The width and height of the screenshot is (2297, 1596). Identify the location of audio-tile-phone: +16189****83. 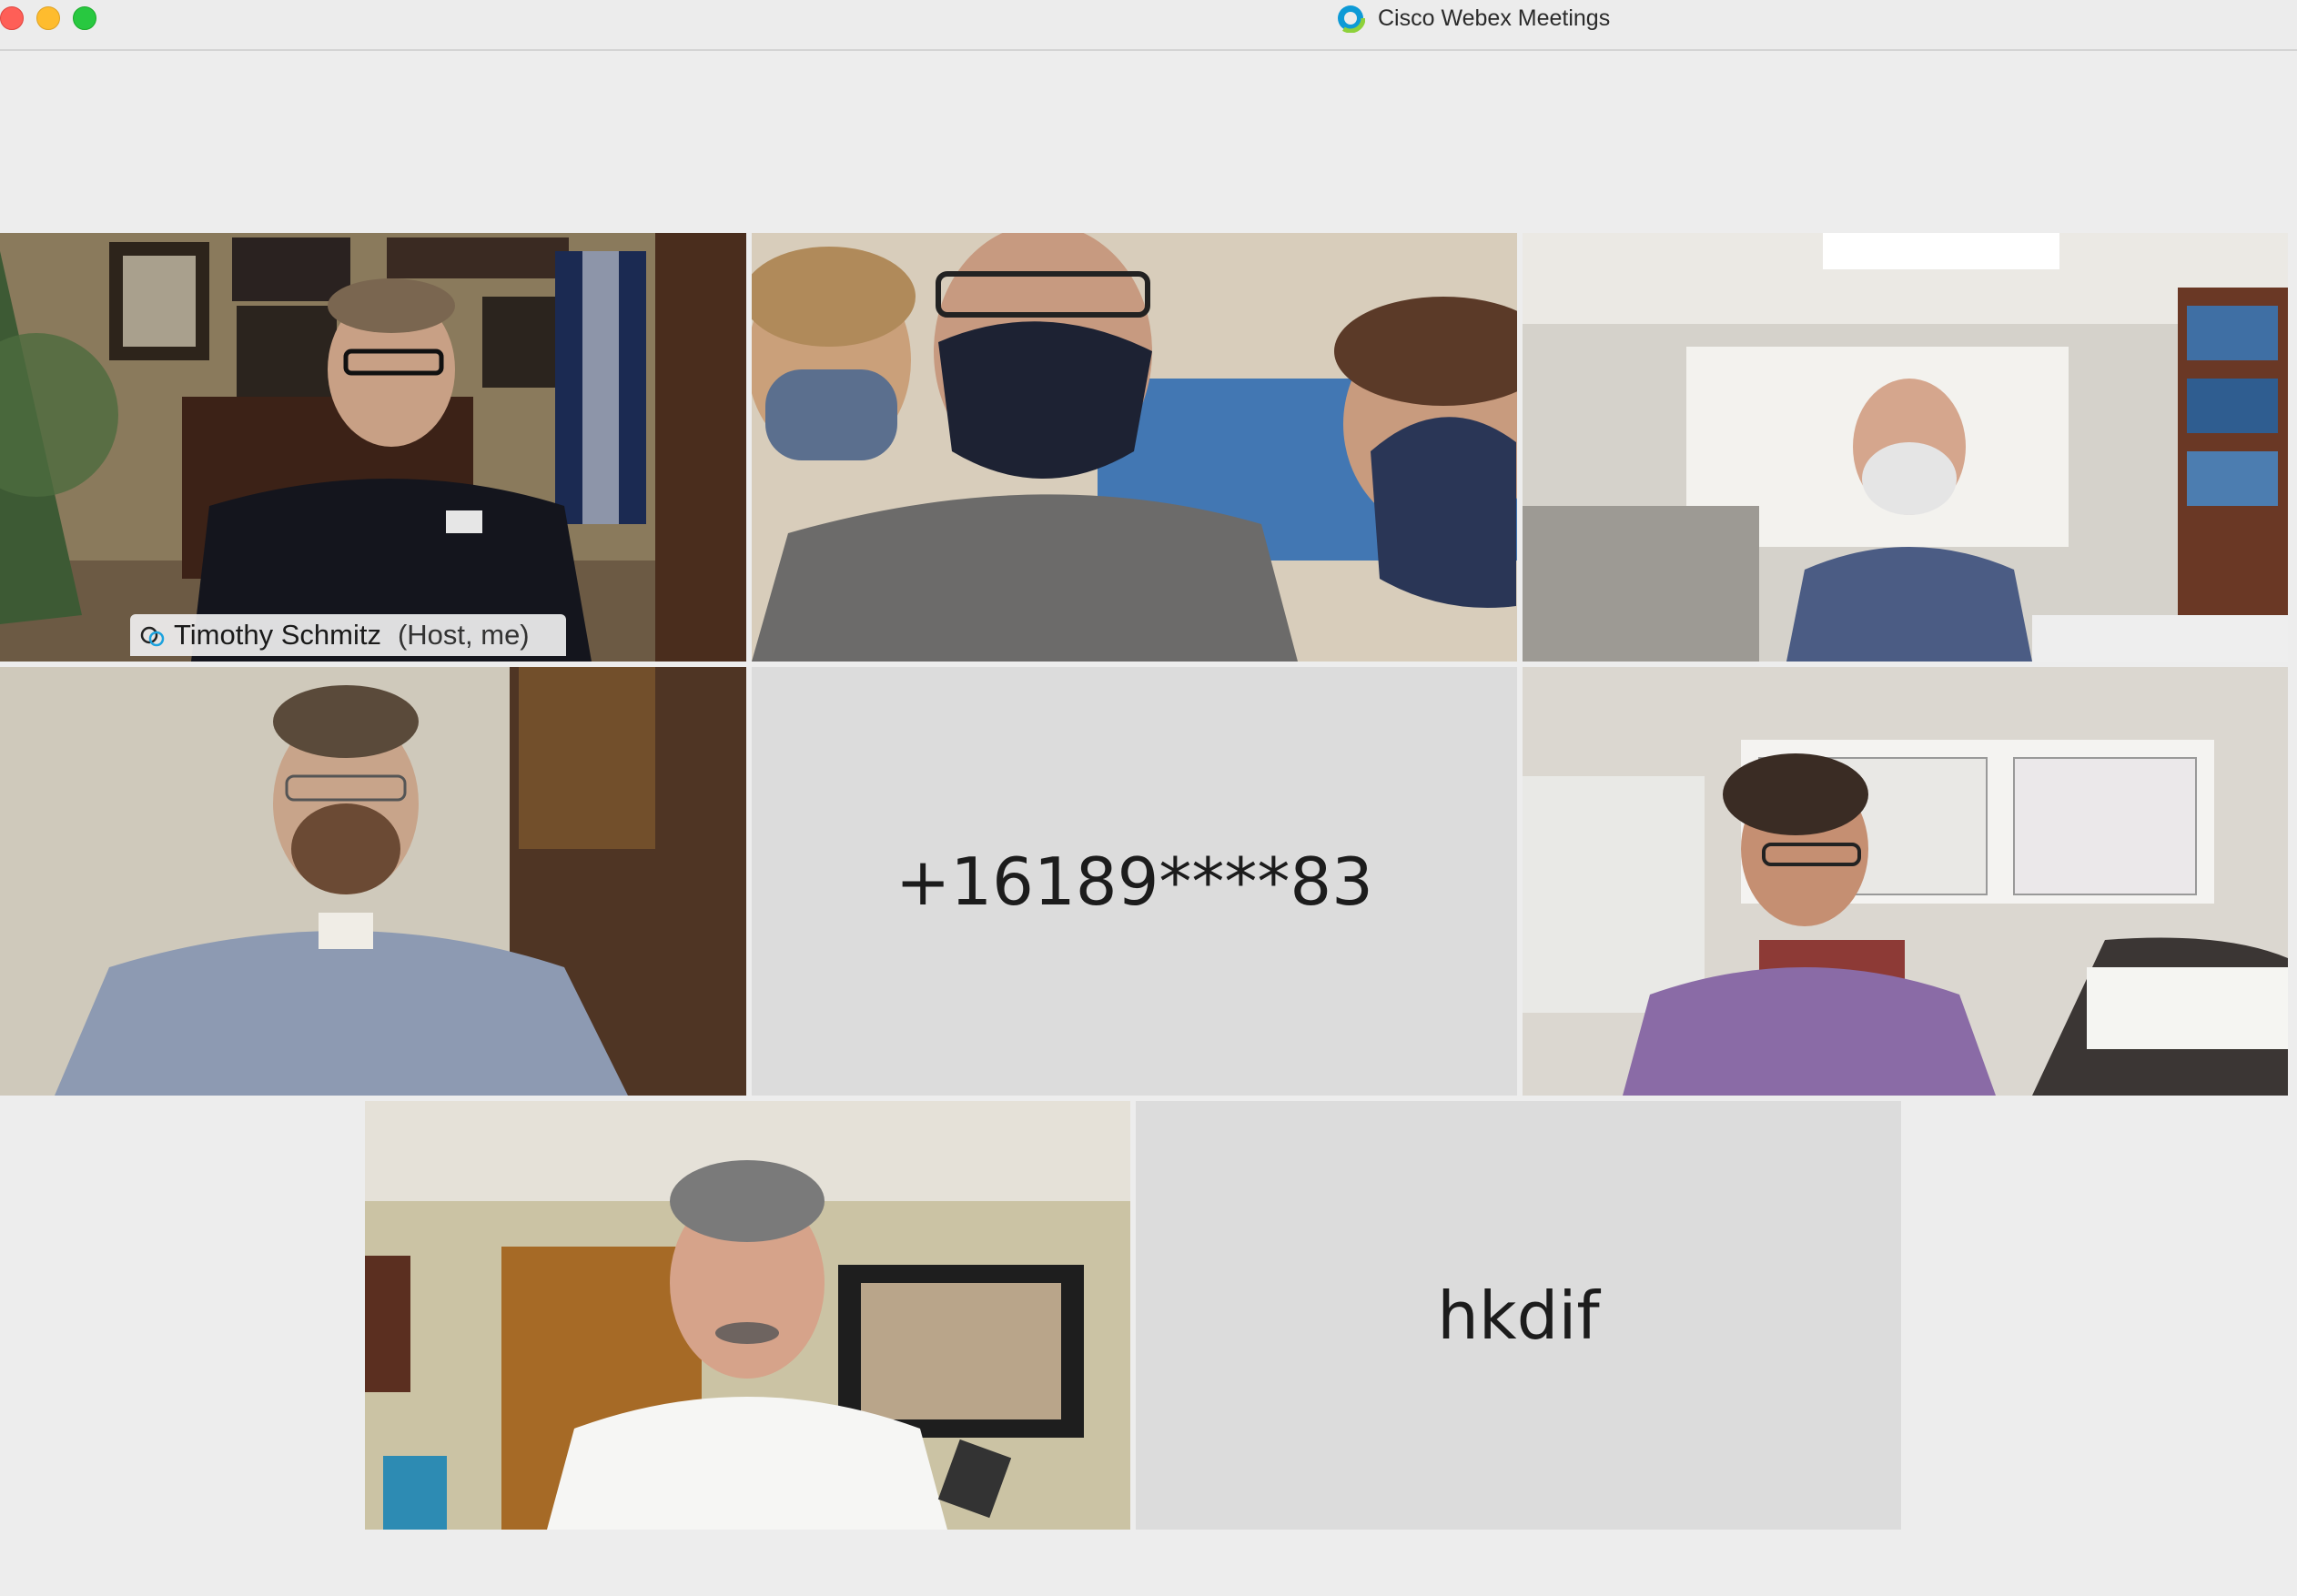
(1134, 881).